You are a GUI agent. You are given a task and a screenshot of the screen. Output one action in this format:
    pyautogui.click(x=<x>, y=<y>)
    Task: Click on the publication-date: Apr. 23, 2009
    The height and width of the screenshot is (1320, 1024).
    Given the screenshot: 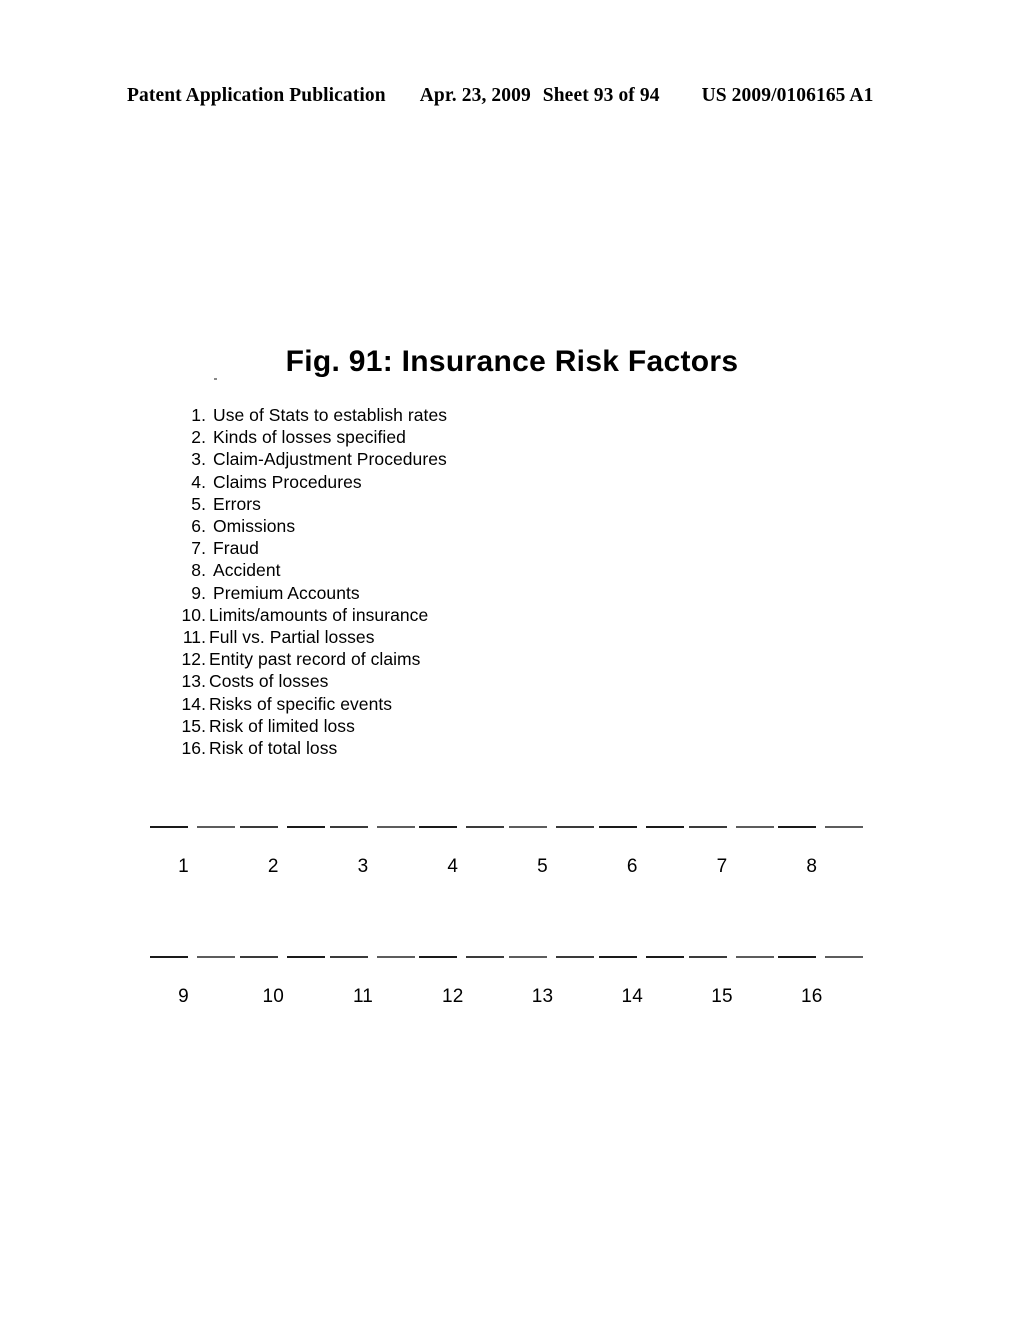 What is the action you would take?
    pyautogui.click(x=475, y=95)
    